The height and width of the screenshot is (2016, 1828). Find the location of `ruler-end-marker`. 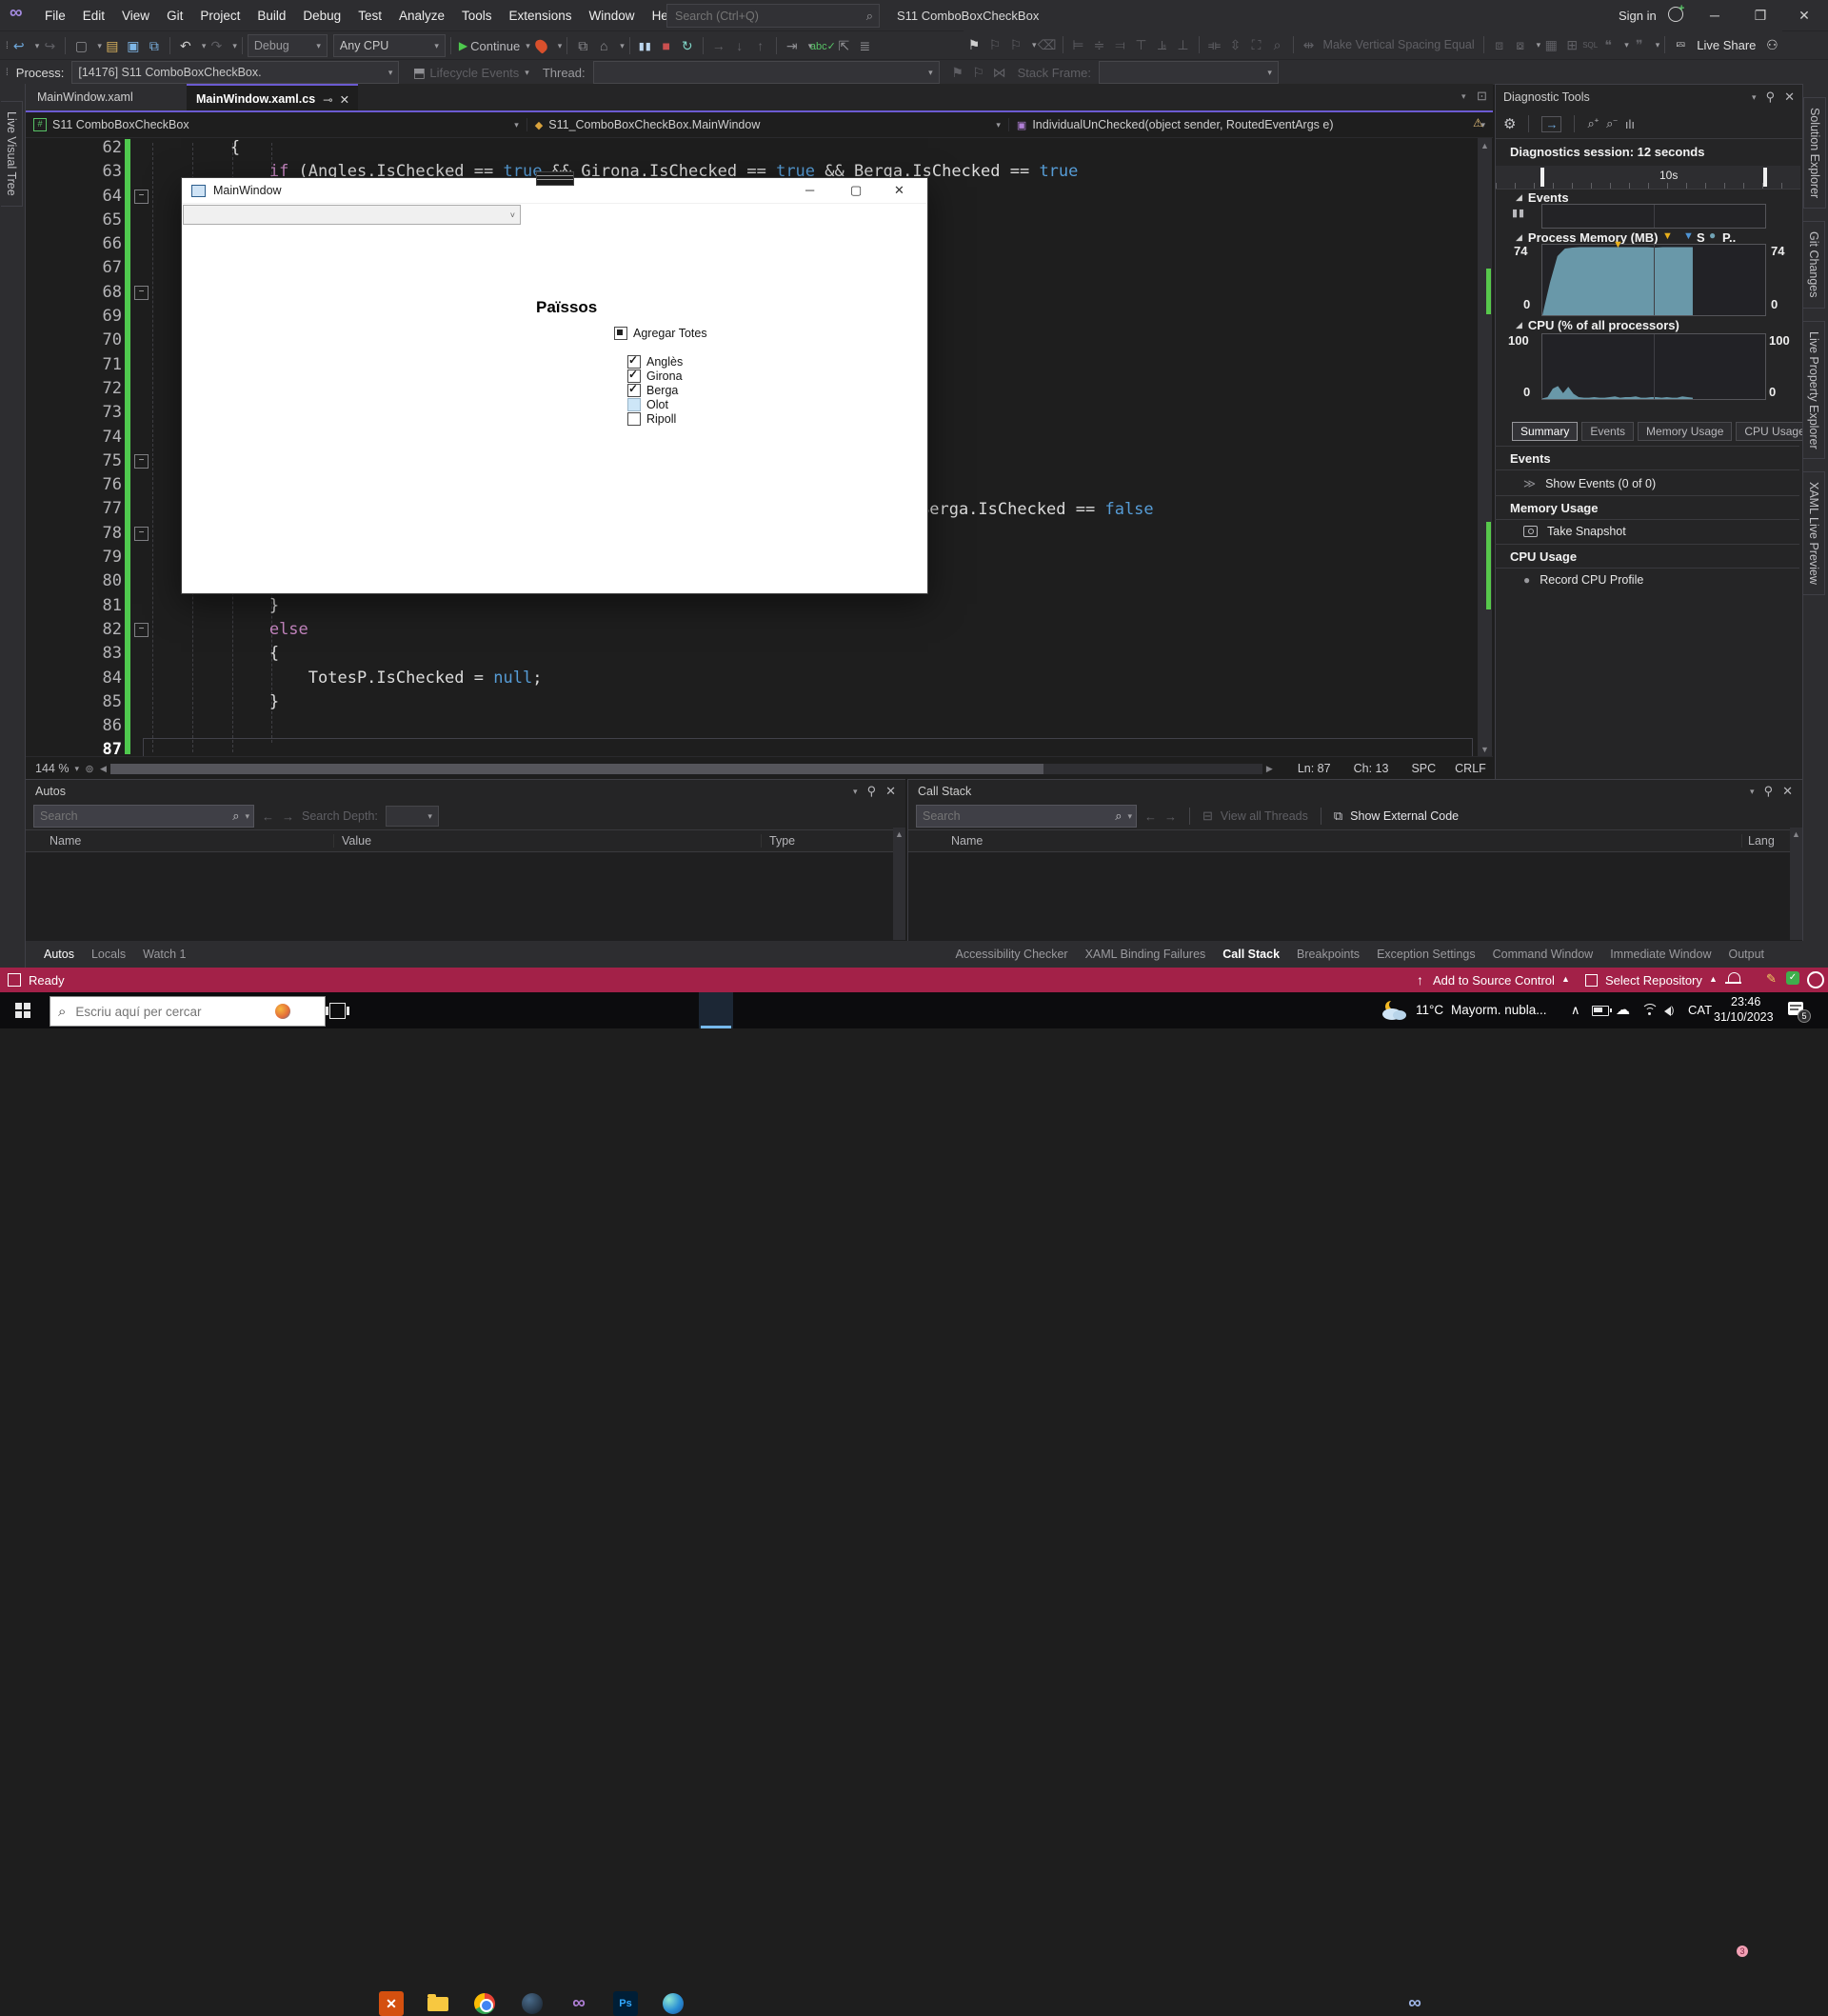

ruler-end-marker is located at coordinates (1765, 177).